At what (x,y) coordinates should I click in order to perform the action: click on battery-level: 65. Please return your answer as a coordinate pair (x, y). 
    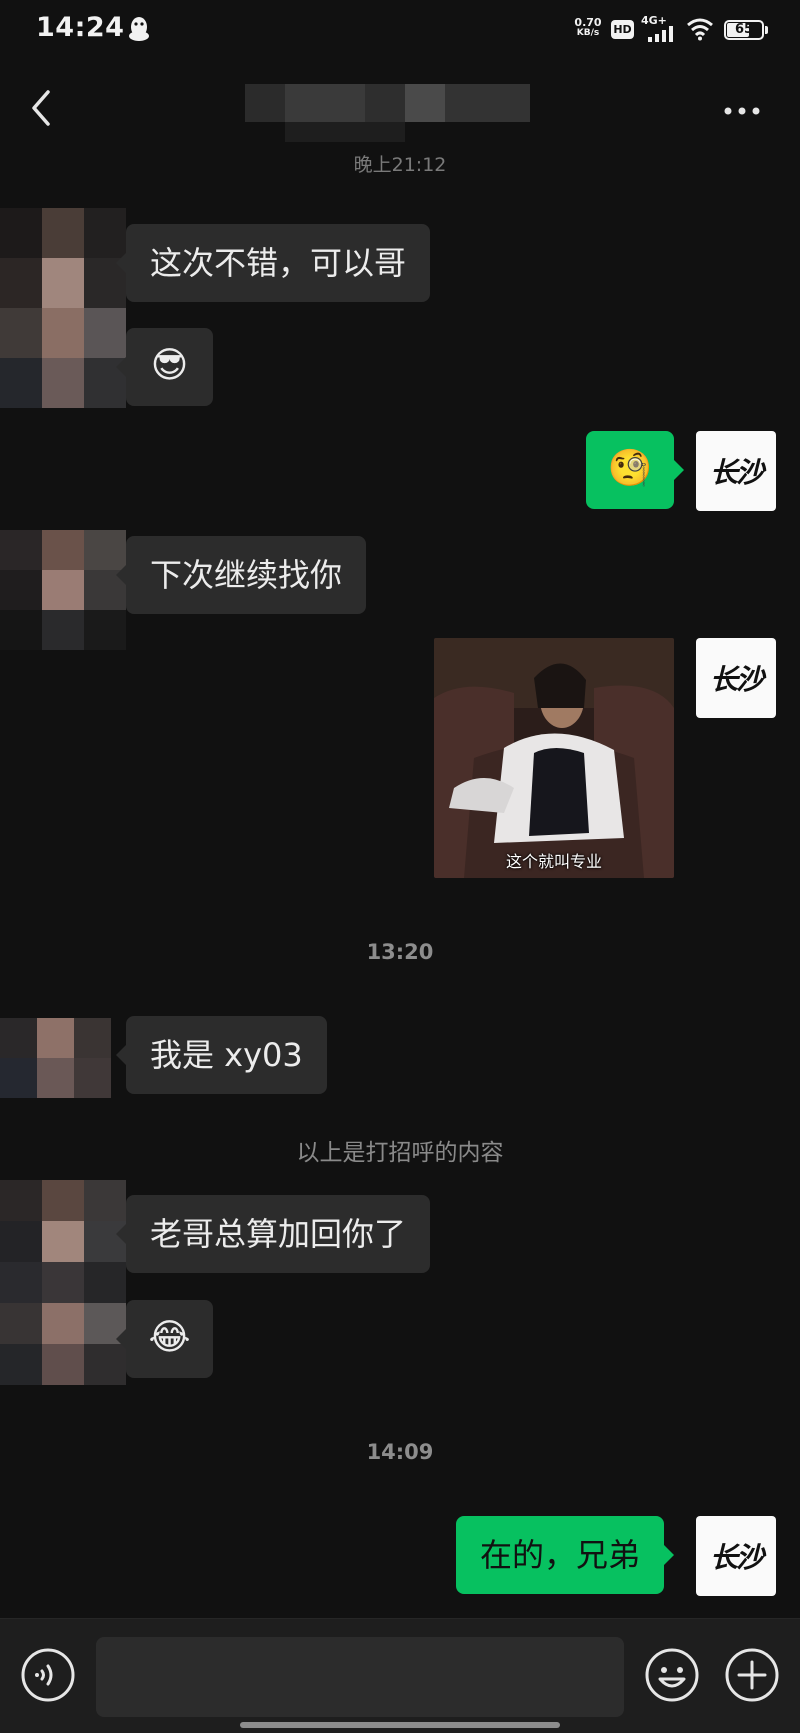
    Looking at the image, I should click on (744, 29).